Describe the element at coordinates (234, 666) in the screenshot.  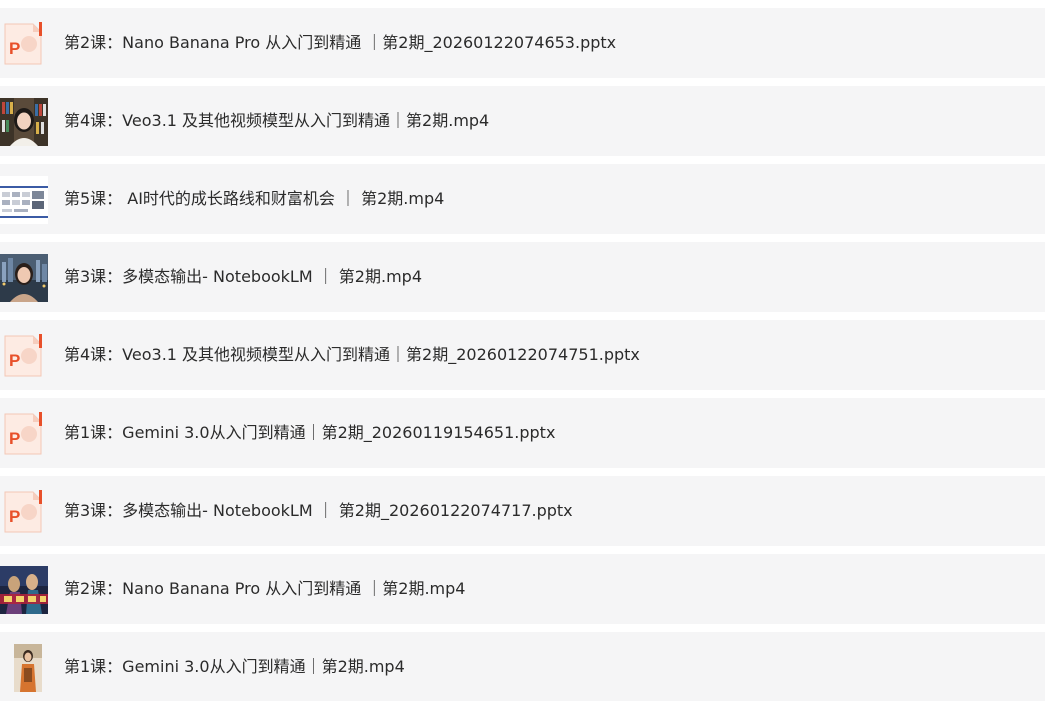
I see `file-name: 第1课：Gemini 3.0从入门到精通｜第2期.mp4` at that location.